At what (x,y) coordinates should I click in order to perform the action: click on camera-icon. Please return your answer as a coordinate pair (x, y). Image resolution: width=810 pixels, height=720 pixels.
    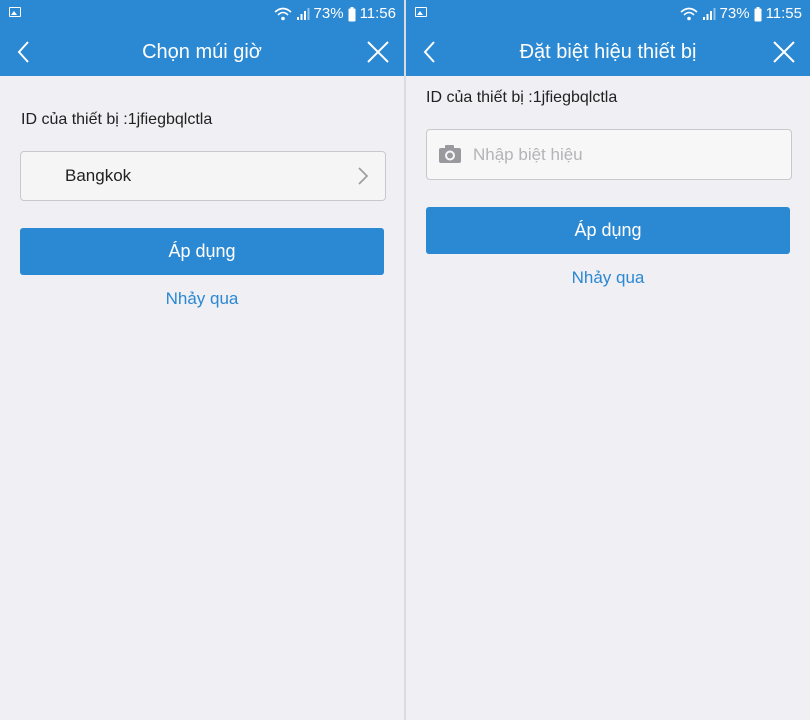
    Looking at the image, I should click on (450, 154).